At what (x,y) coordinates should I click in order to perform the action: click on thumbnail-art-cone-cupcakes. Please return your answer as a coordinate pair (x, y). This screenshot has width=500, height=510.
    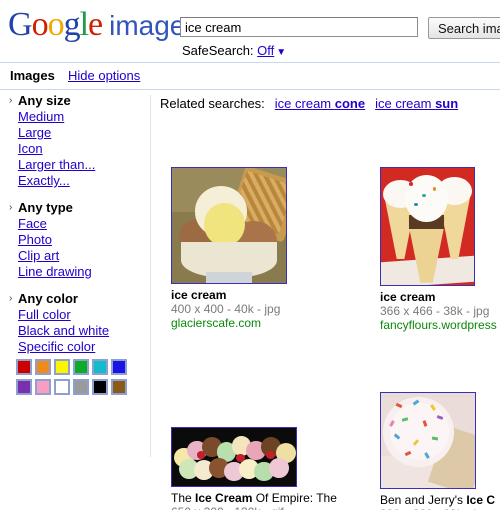
    Looking at the image, I should click on (427, 226).